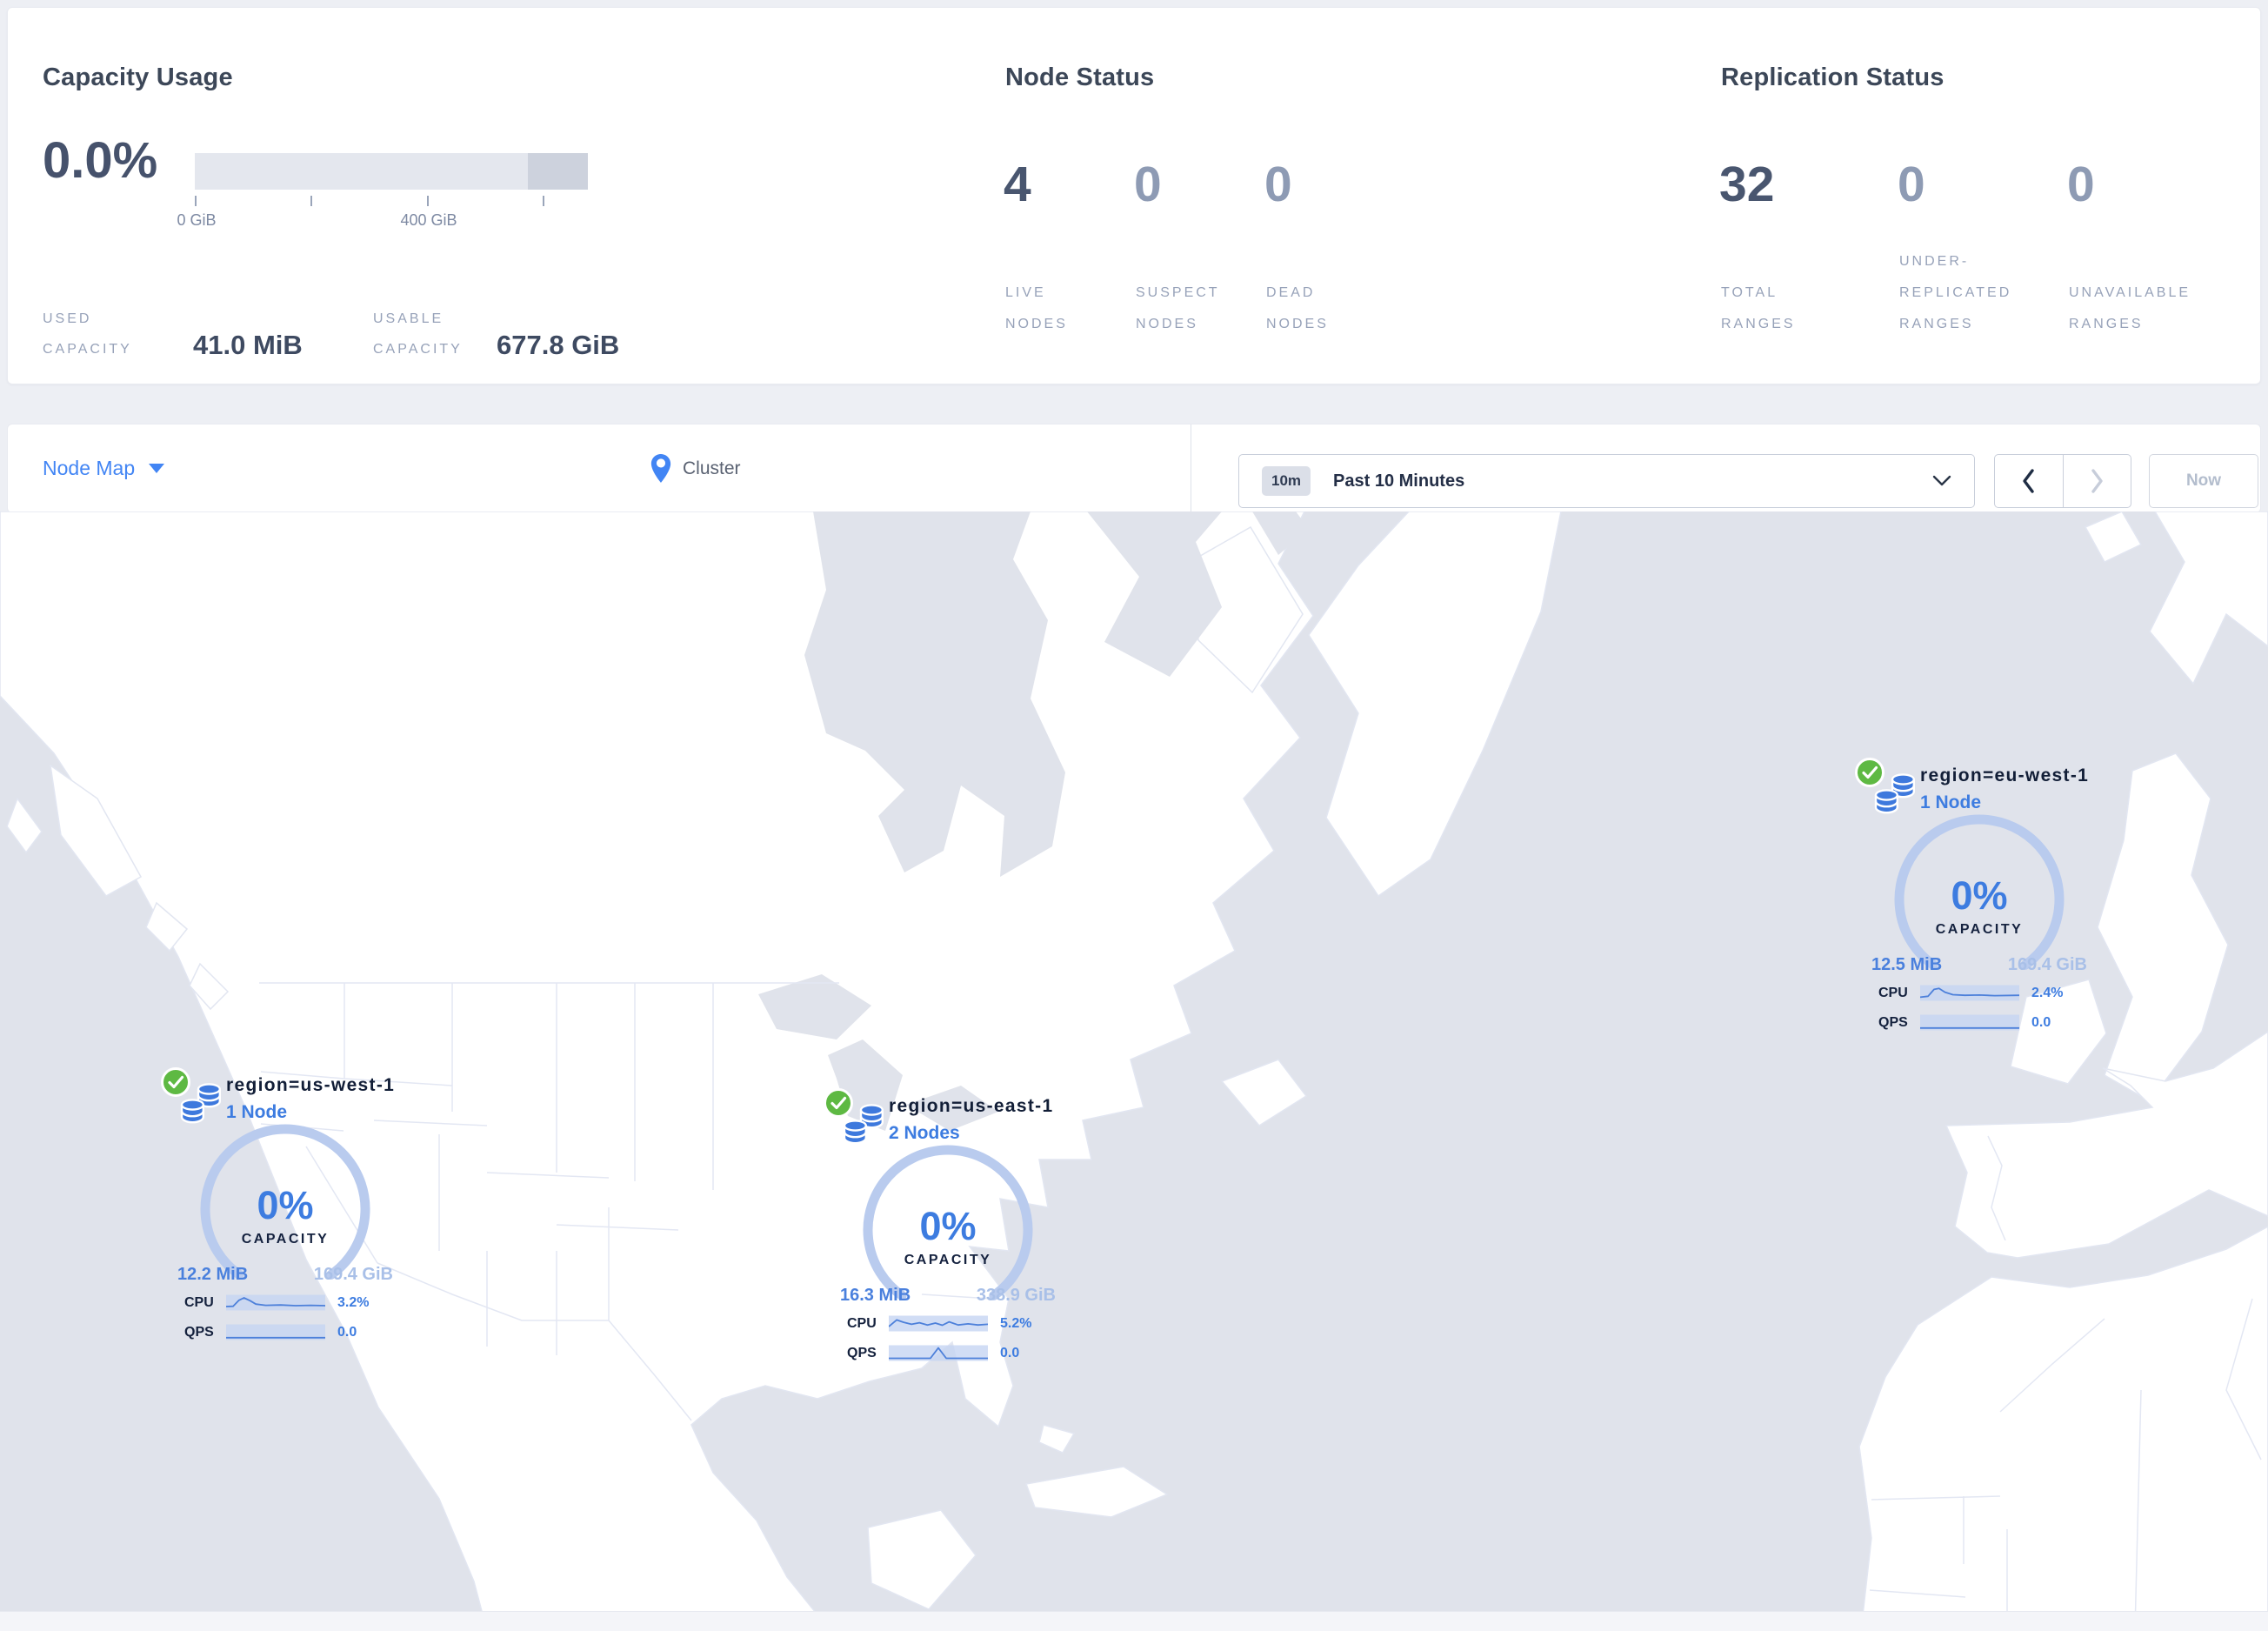 This screenshot has height=1631, width=2268. I want to click on usable-capacity-label: USABLE CAPACITY, so click(418, 334).